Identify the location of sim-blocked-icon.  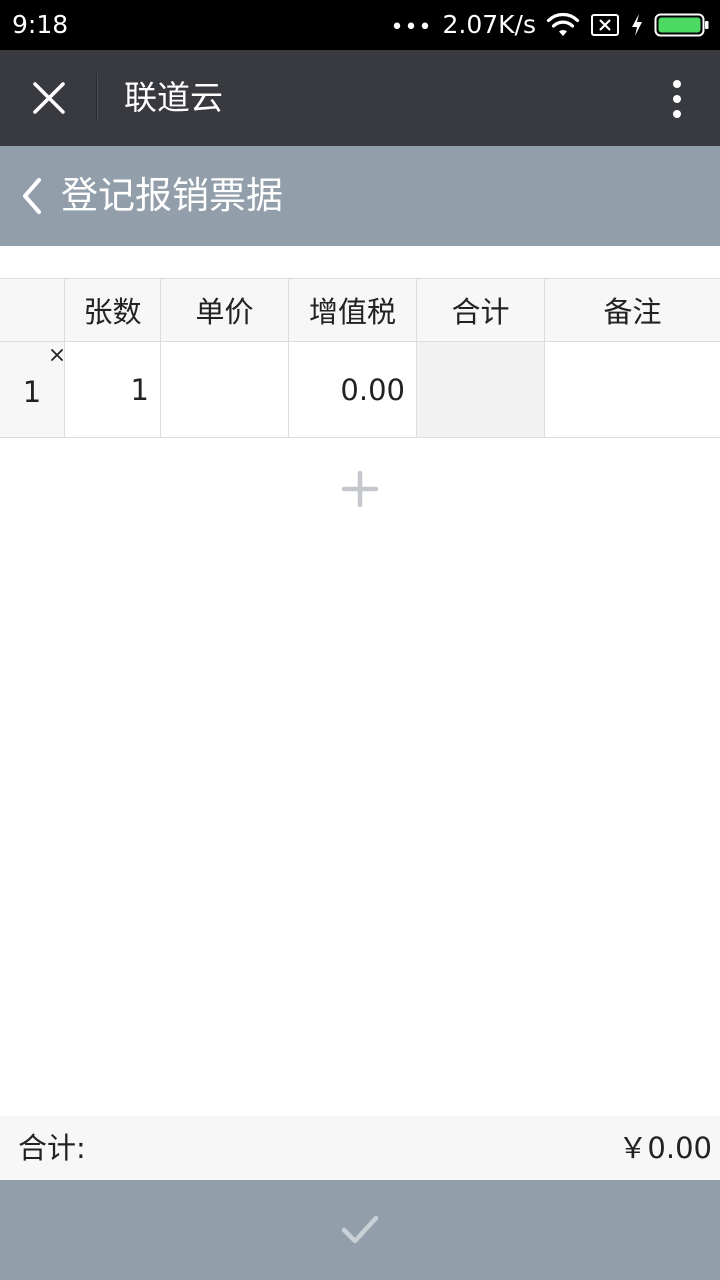
(605, 25).